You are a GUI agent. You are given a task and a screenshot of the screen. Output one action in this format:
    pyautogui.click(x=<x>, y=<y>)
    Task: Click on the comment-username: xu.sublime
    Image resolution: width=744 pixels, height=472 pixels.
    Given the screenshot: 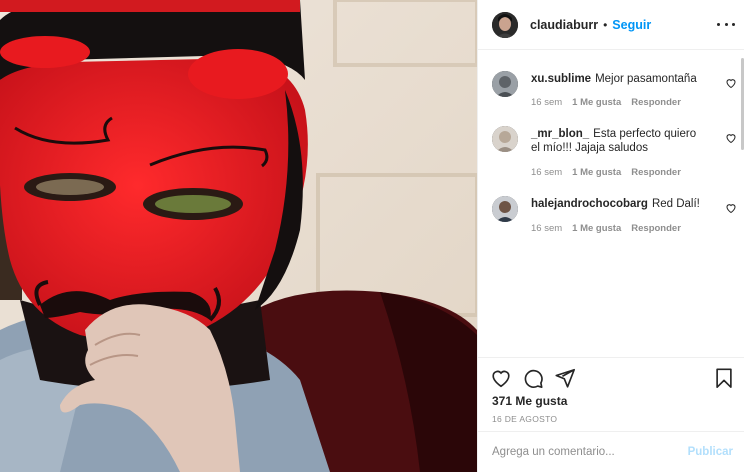 What is the action you would take?
    pyautogui.click(x=561, y=79)
    